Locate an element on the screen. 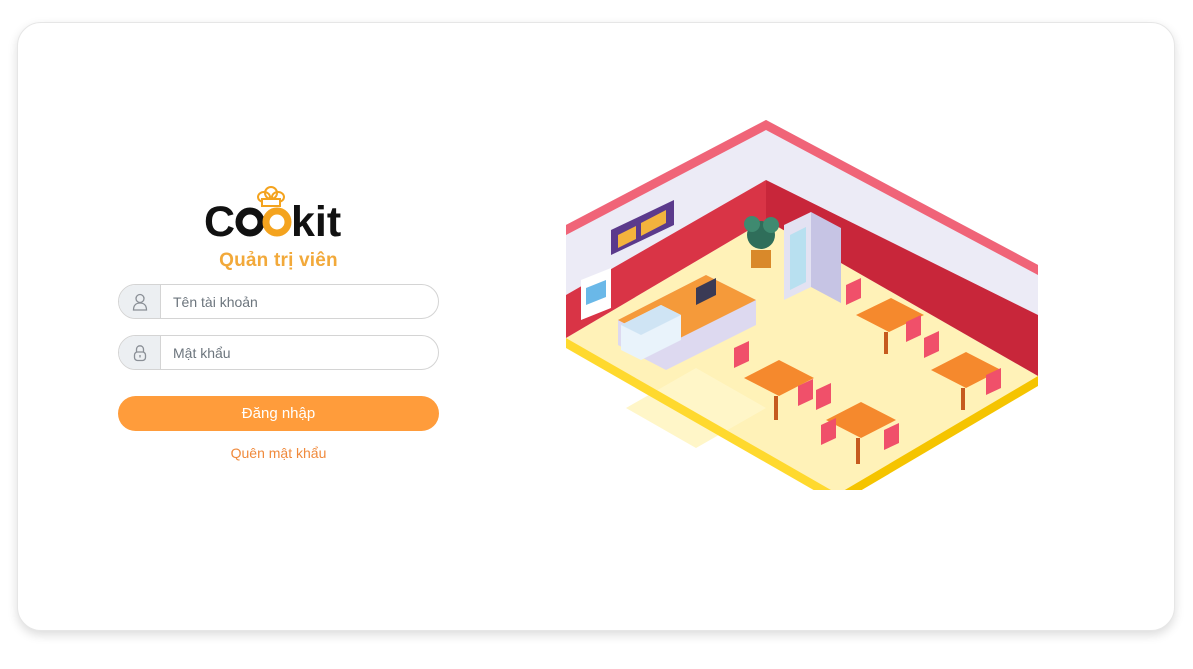  svg-text: C is located at coordinates (219, 220).